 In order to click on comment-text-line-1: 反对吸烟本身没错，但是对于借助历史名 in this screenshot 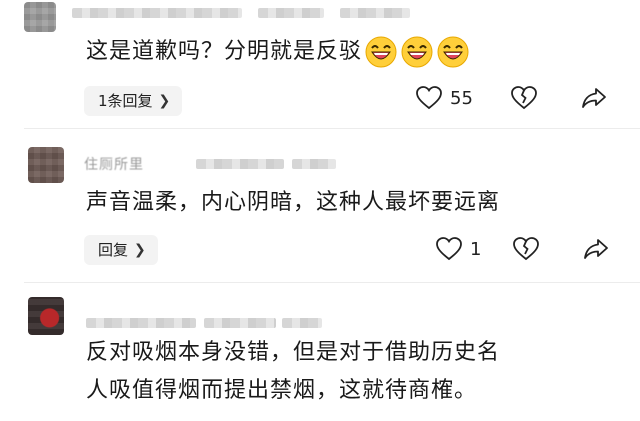, I will do `click(293, 352)`.